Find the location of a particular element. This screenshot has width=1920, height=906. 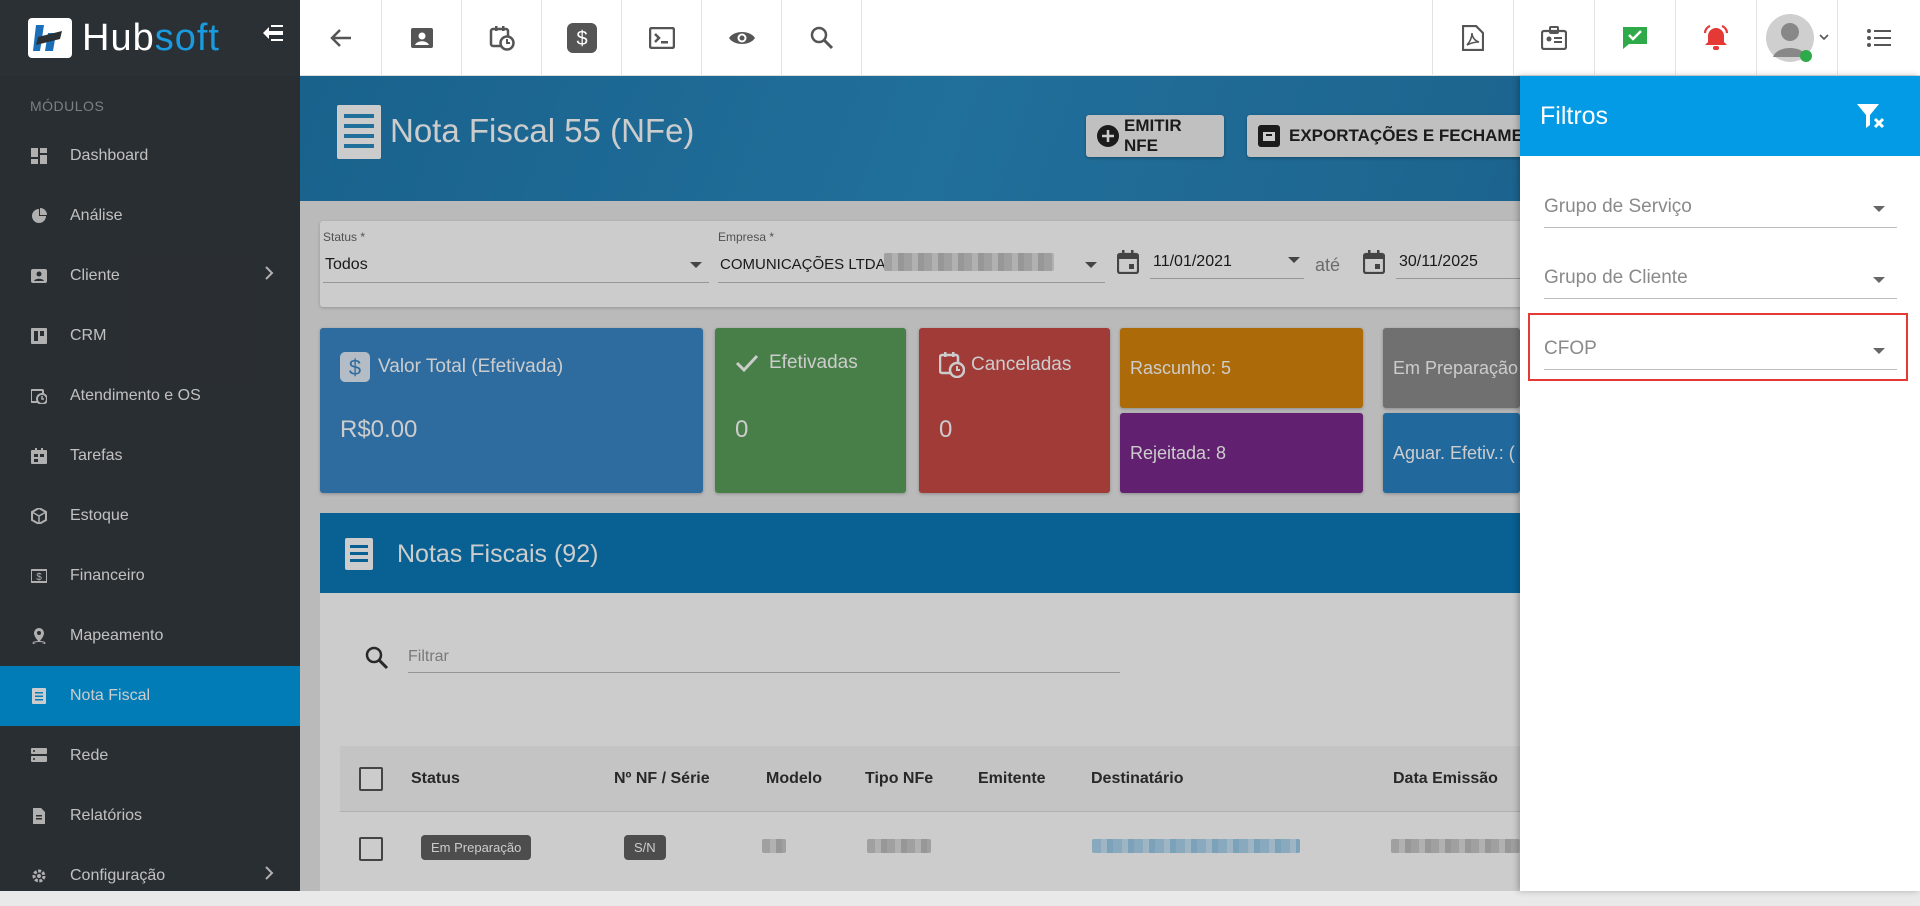

terminal-icon is located at coordinates (661, 38).